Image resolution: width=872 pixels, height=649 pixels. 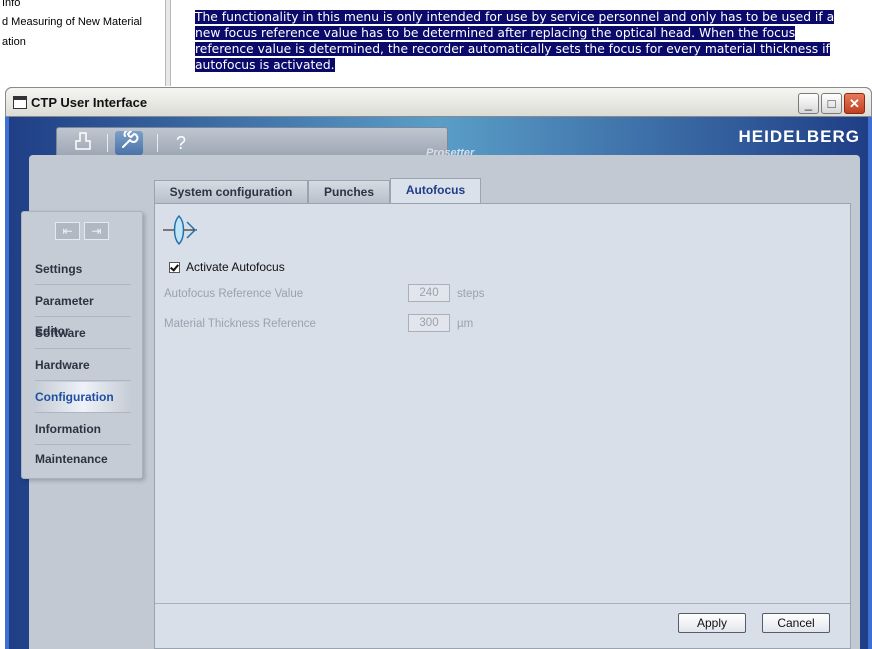 I want to click on tab-punches: Punches, so click(x=349, y=191).